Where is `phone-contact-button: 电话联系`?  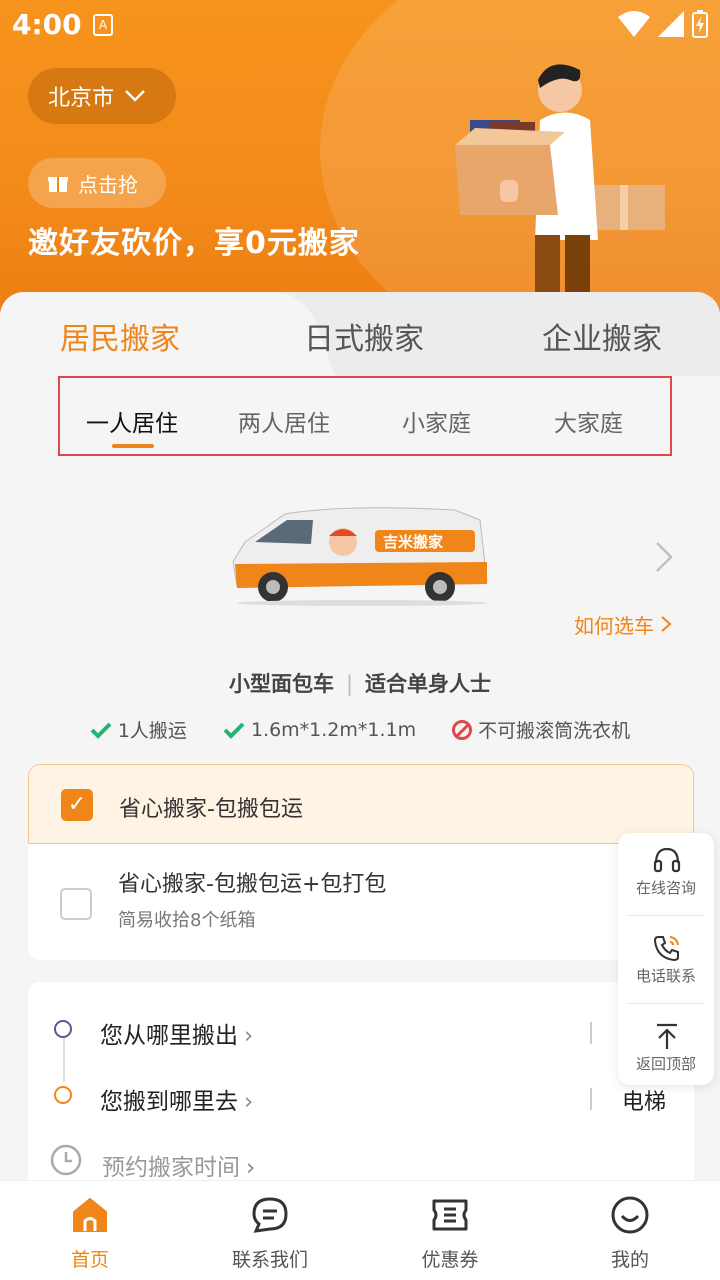 phone-contact-button: 电话联系 is located at coordinates (666, 963).